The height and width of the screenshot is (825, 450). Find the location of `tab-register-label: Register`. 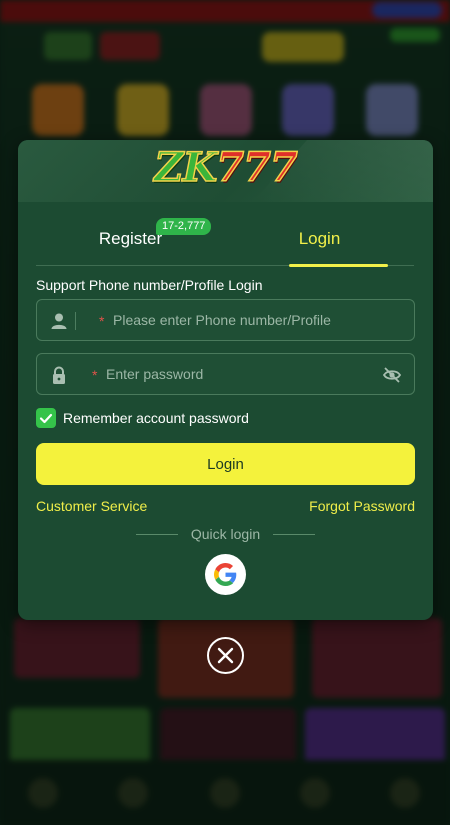

tab-register-label: Register is located at coordinates (130, 238).